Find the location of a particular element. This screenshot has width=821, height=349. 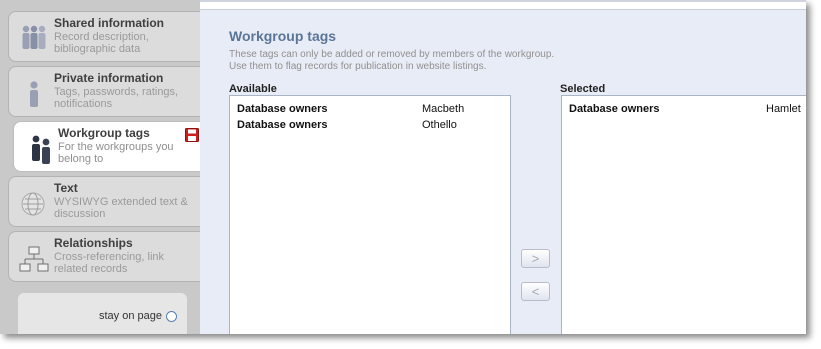

page-title: Workgroup tags is located at coordinates (283, 36).